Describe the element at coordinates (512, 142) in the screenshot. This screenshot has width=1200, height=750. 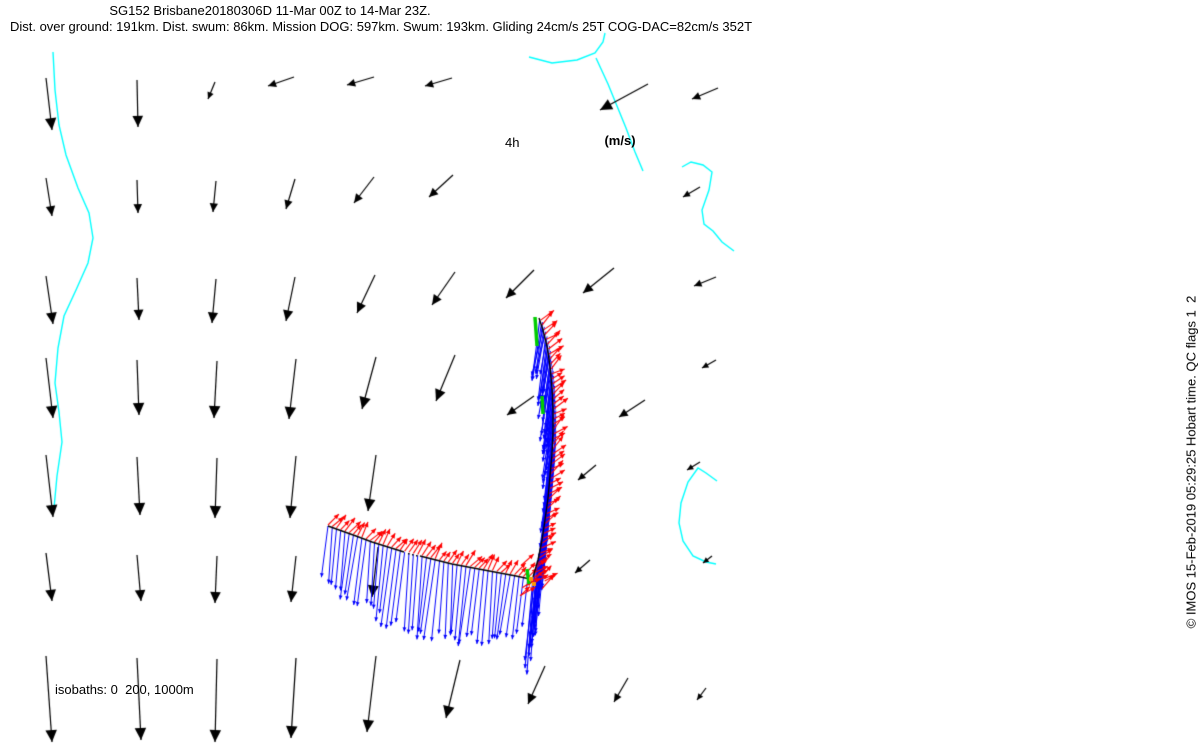
I see `legend-window-label: 4h` at that location.